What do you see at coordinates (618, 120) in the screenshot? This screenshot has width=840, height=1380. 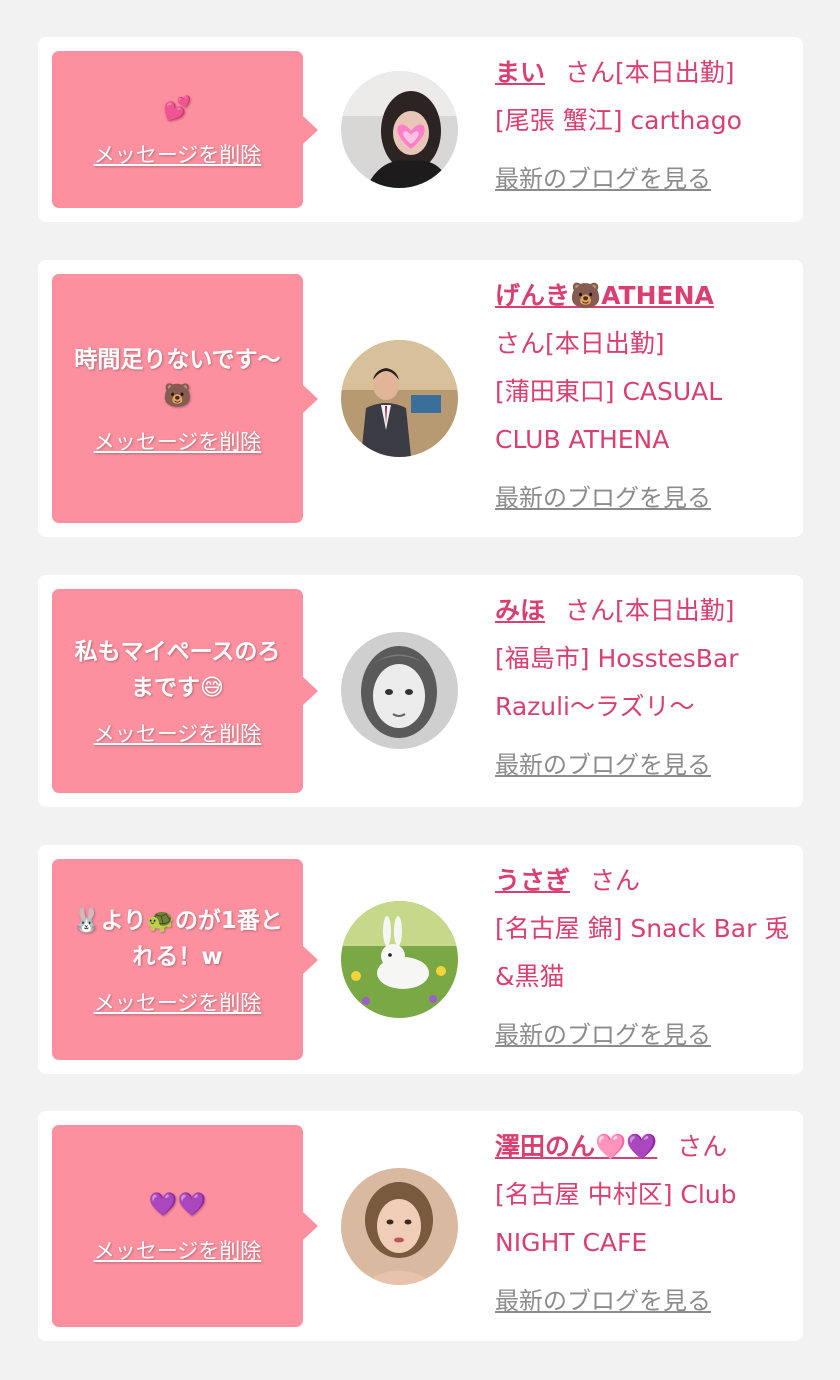 I see `shop-name: [尾張 蟹江] carthago` at bounding box center [618, 120].